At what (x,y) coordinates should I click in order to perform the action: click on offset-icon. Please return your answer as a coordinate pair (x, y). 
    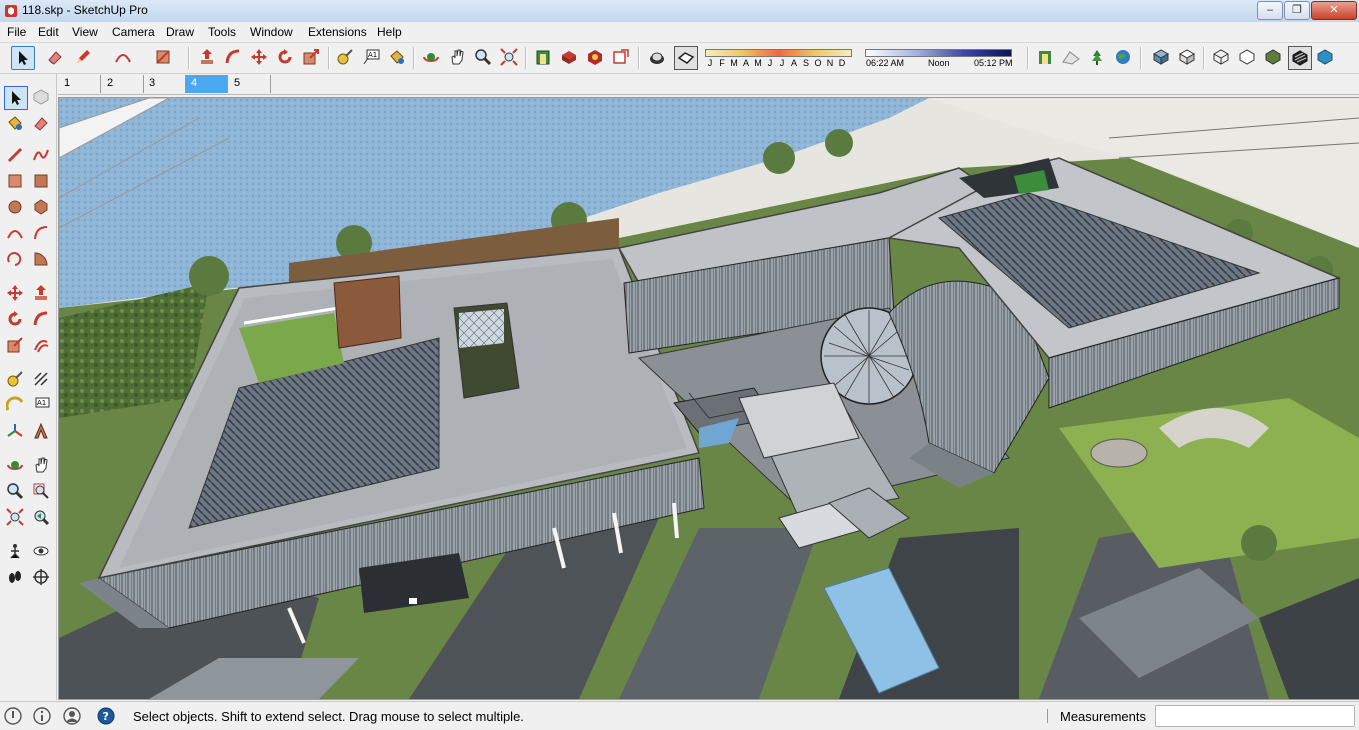
    Looking at the image, I should click on (41, 345).